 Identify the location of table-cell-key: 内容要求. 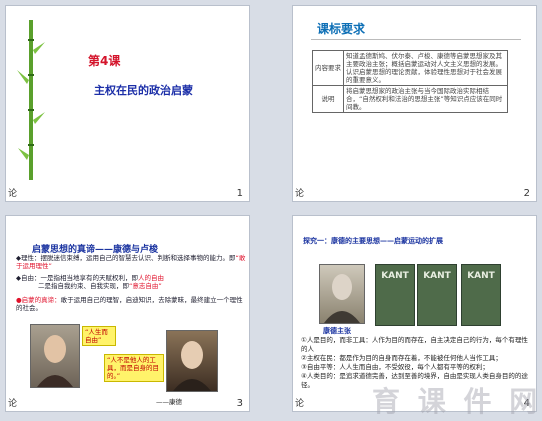
(328, 68).